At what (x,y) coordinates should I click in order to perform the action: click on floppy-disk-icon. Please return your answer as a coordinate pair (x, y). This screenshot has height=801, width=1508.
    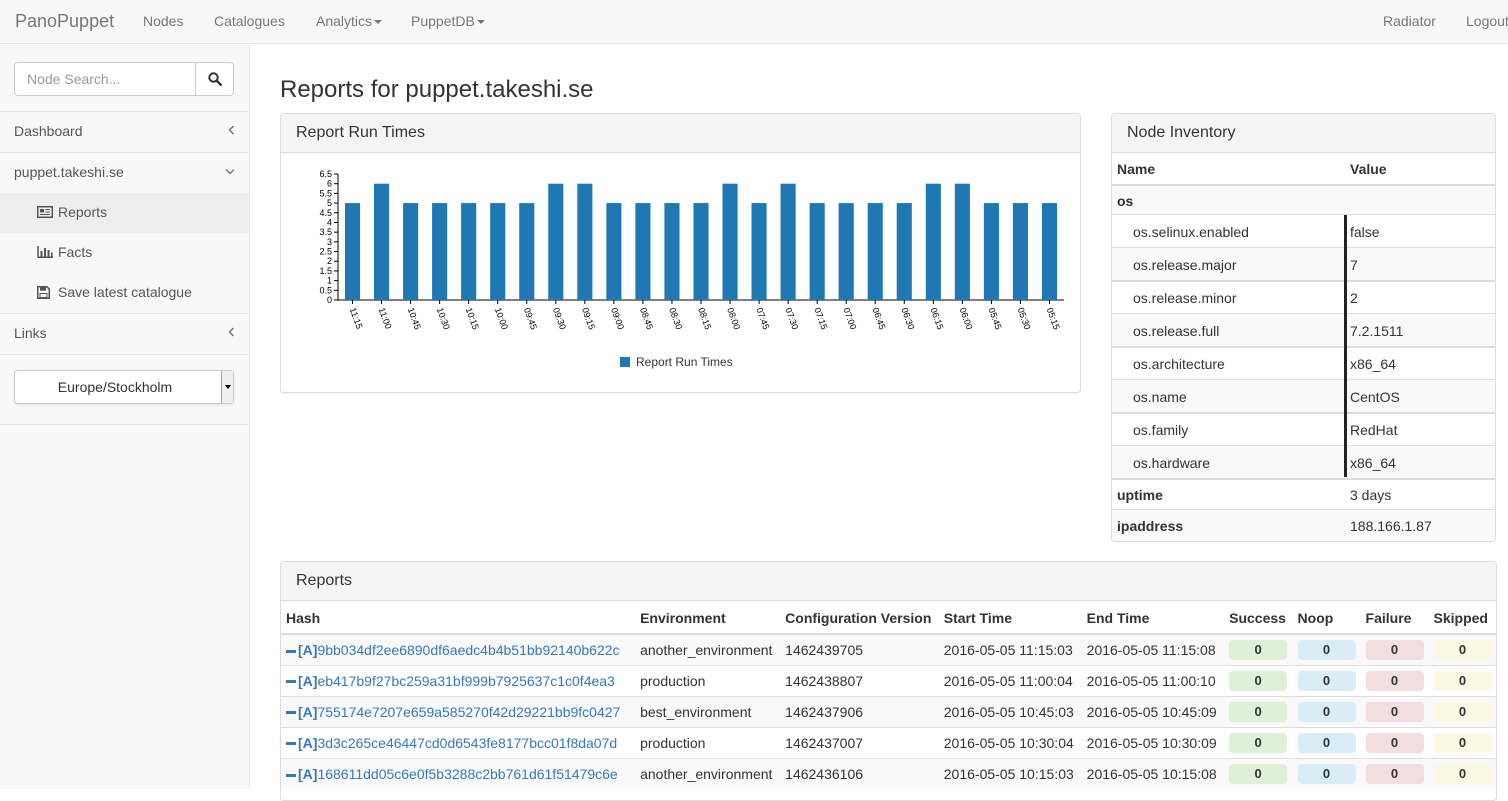
    Looking at the image, I should click on (43, 292).